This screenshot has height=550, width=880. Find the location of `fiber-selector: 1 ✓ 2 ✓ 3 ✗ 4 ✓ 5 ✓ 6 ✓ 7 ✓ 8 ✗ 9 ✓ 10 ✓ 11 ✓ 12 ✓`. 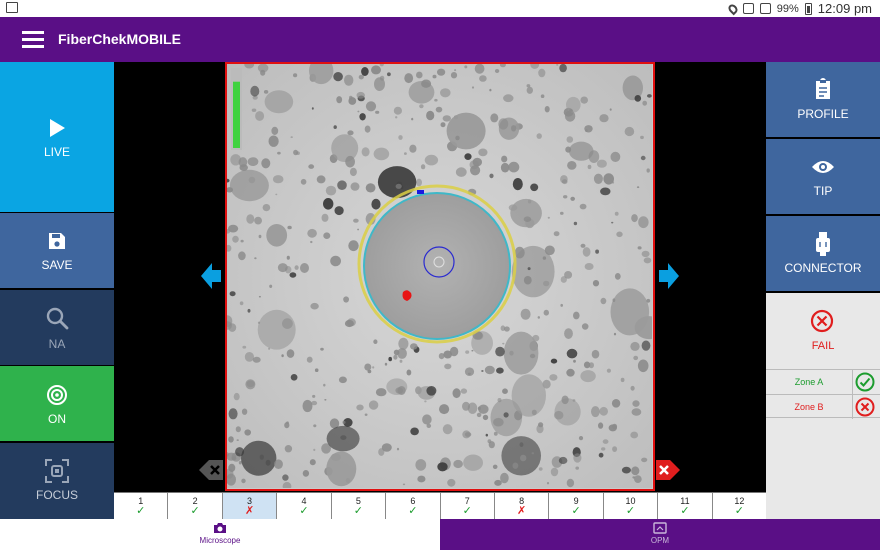

fiber-selector: 1 ✓ 2 ✓ 3 ✗ 4 ✓ 5 ✓ 6 ✓ 7 ✓ 8 ✗ 9 ✓ 10 ✓ 11 ✓ 12 ✓ is located at coordinates (440, 505).